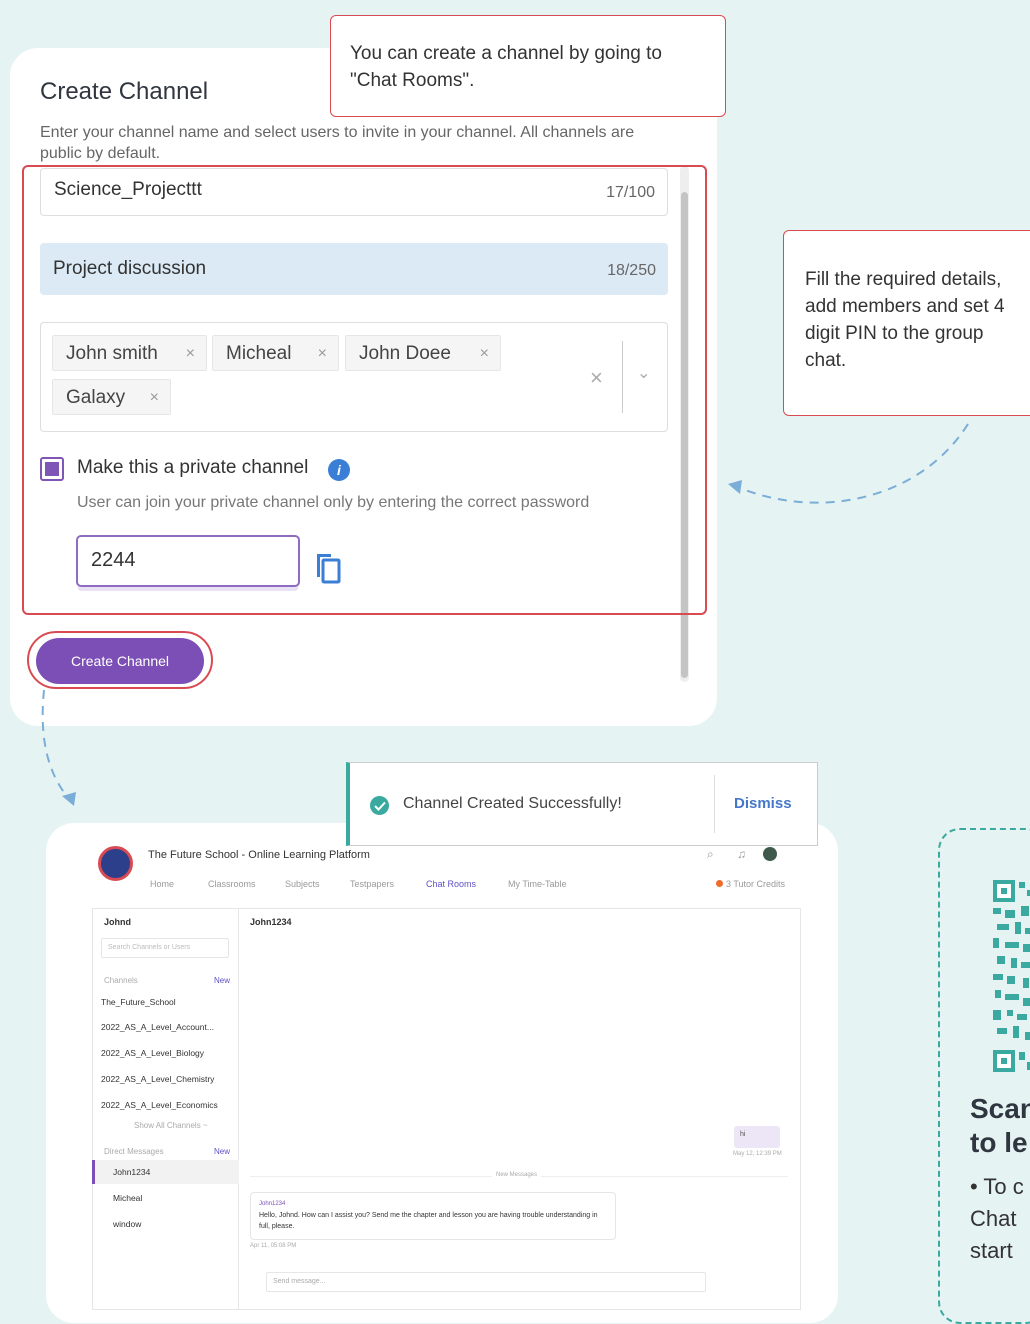 The image size is (1030, 1324). I want to click on chat-header: John1234, so click(271, 922).